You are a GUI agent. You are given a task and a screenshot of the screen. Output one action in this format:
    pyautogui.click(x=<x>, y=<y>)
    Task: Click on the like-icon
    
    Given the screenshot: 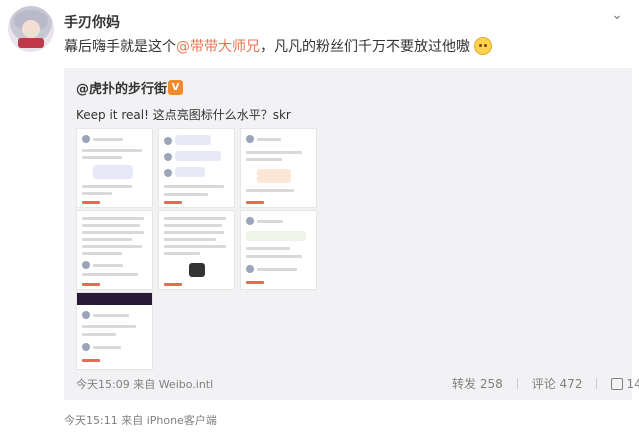 What is the action you would take?
    pyautogui.click(x=617, y=384)
    